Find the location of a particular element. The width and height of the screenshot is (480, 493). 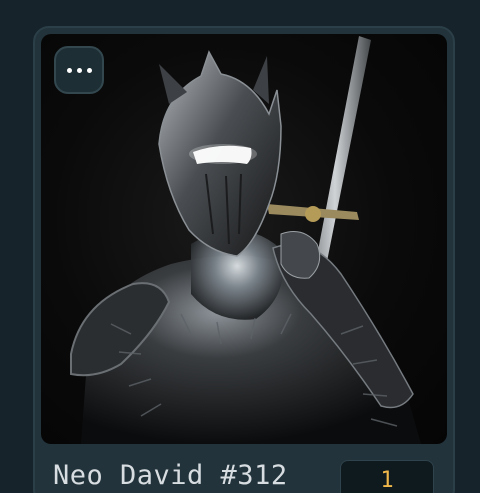

nft-title: Neo David #312 is located at coordinates (170, 475).